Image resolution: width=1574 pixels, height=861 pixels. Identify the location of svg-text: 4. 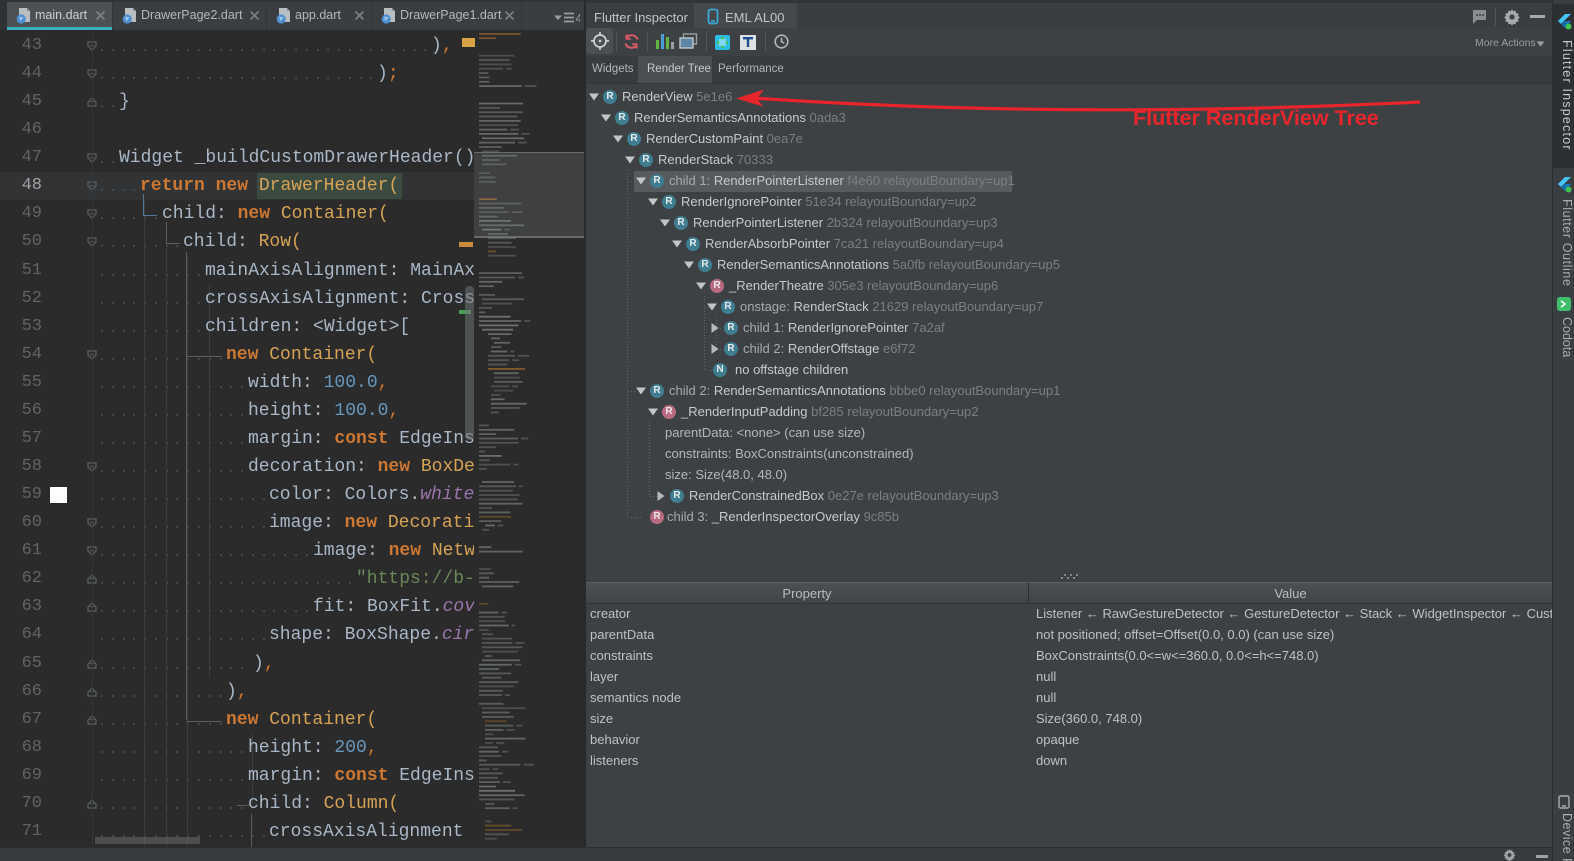
(578, 18).